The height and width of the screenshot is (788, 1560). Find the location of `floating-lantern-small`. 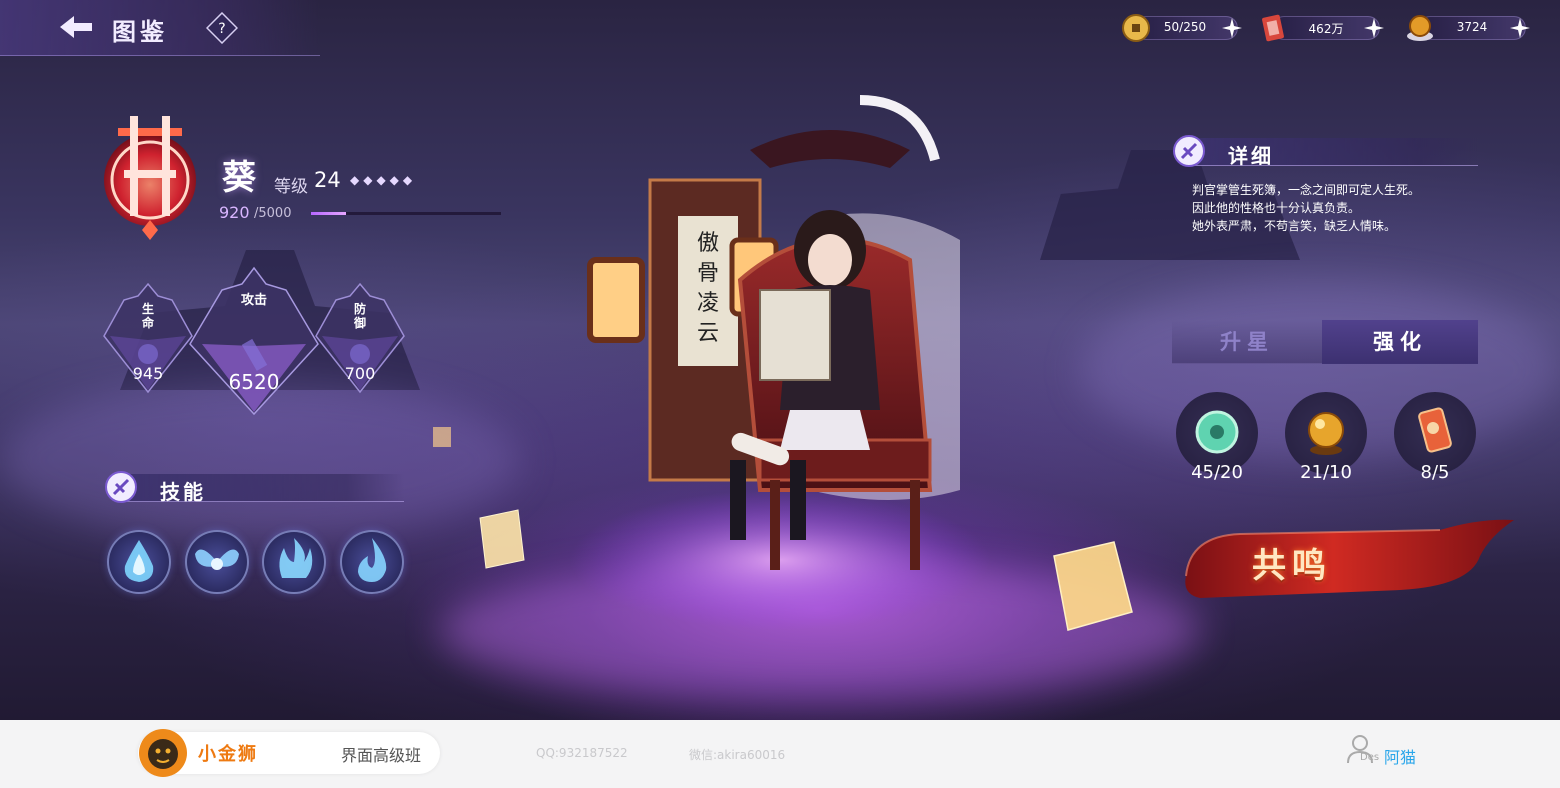

floating-lantern-small is located at coordinates (442, 437).